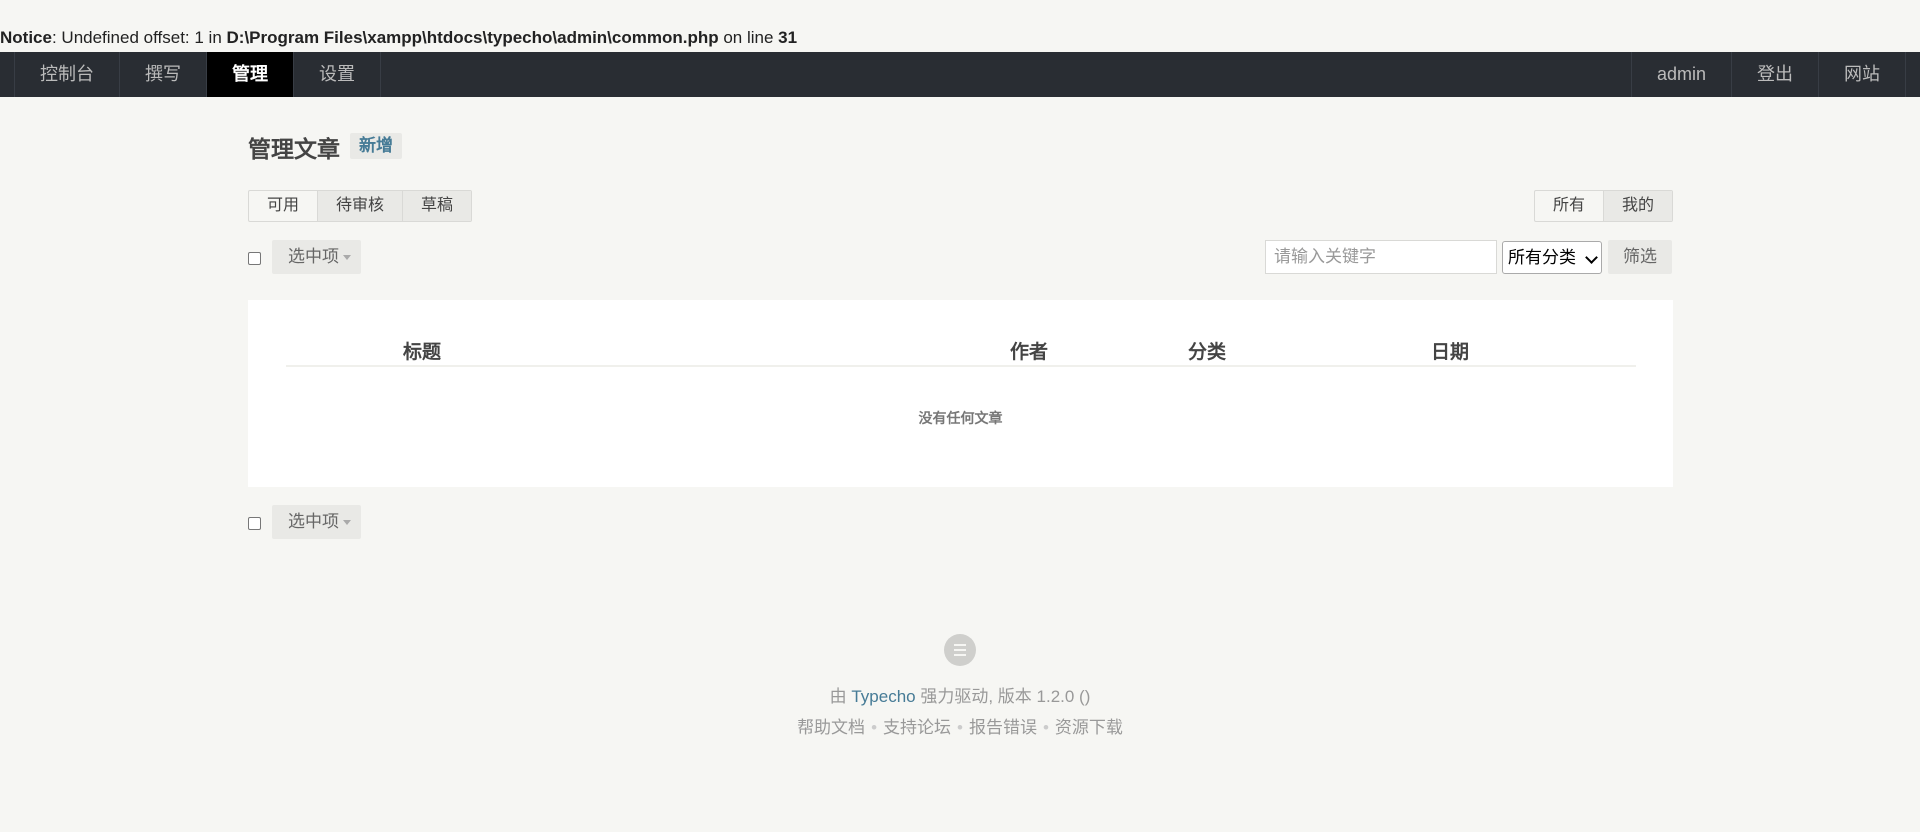  I want to click on status-tabs: 可用 待审核 草稿, so click(360, 206).